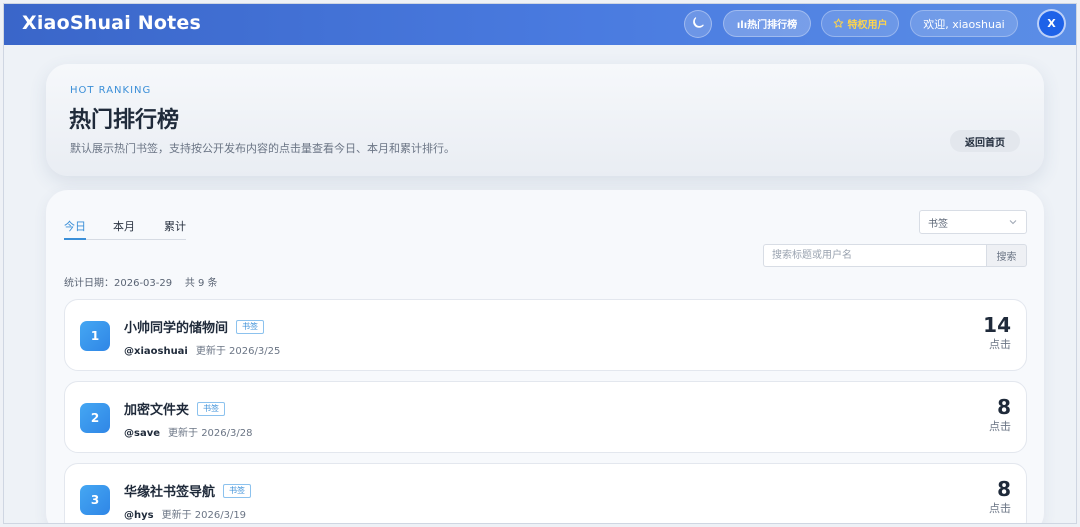 The image size is (1080, 527). Describe the element at coordinates (75, 226) in the screenshot. I see `tab-today: 今日` at that location.